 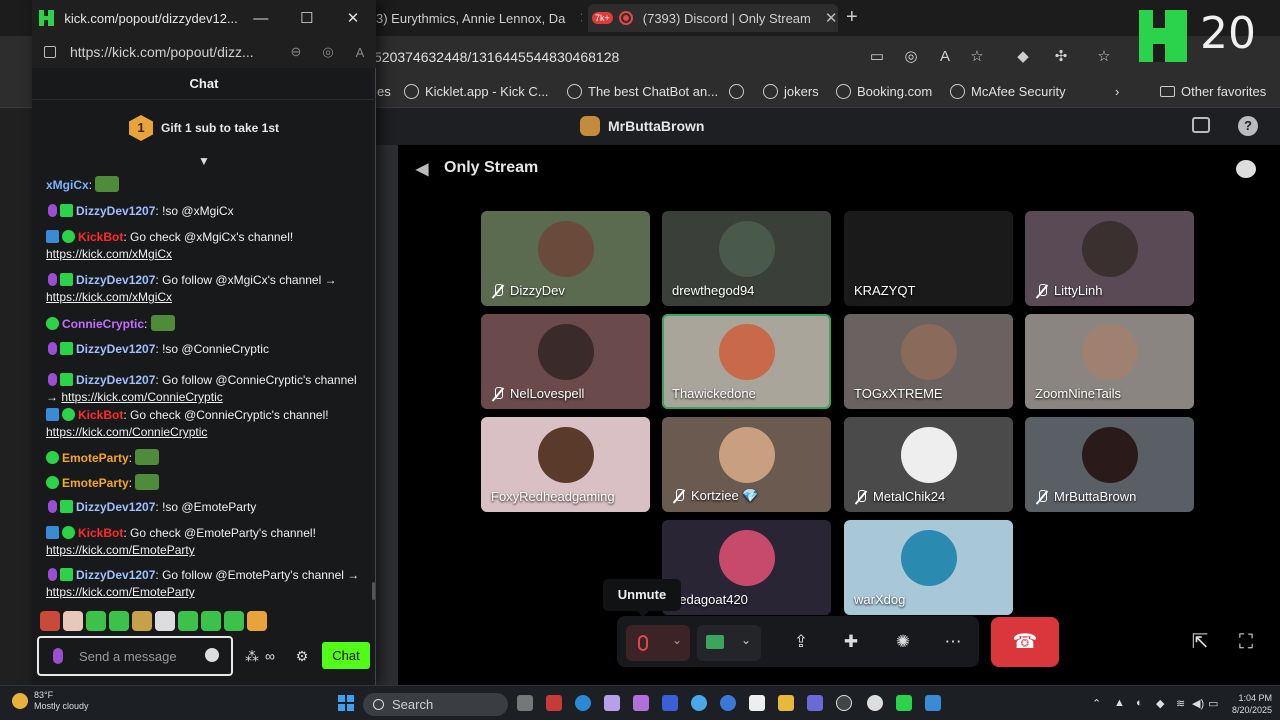 I want to click on bookmark-item: es, so click(x=384, y=91).